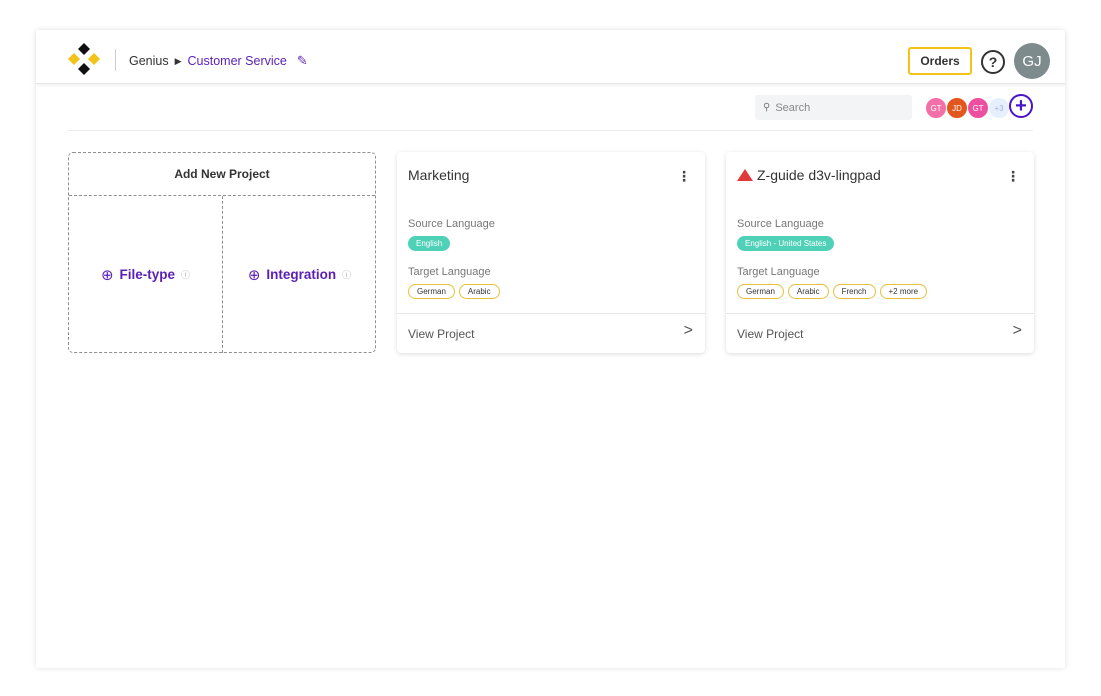 The width and height of the screenshot is (1101, 696). What do you see at coordinates (149, 61) in the screenshot?
I see `breadcrumb-root: Genius` at bounding box center [149, 61].